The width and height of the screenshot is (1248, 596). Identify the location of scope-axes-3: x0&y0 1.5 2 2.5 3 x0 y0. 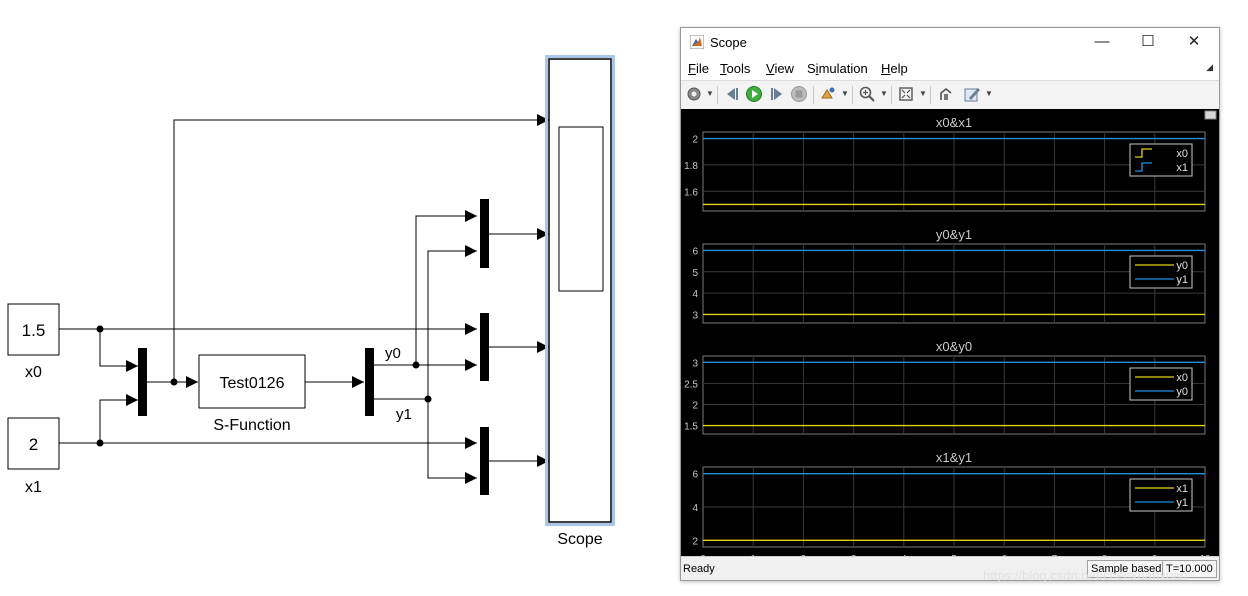
(945, 387).